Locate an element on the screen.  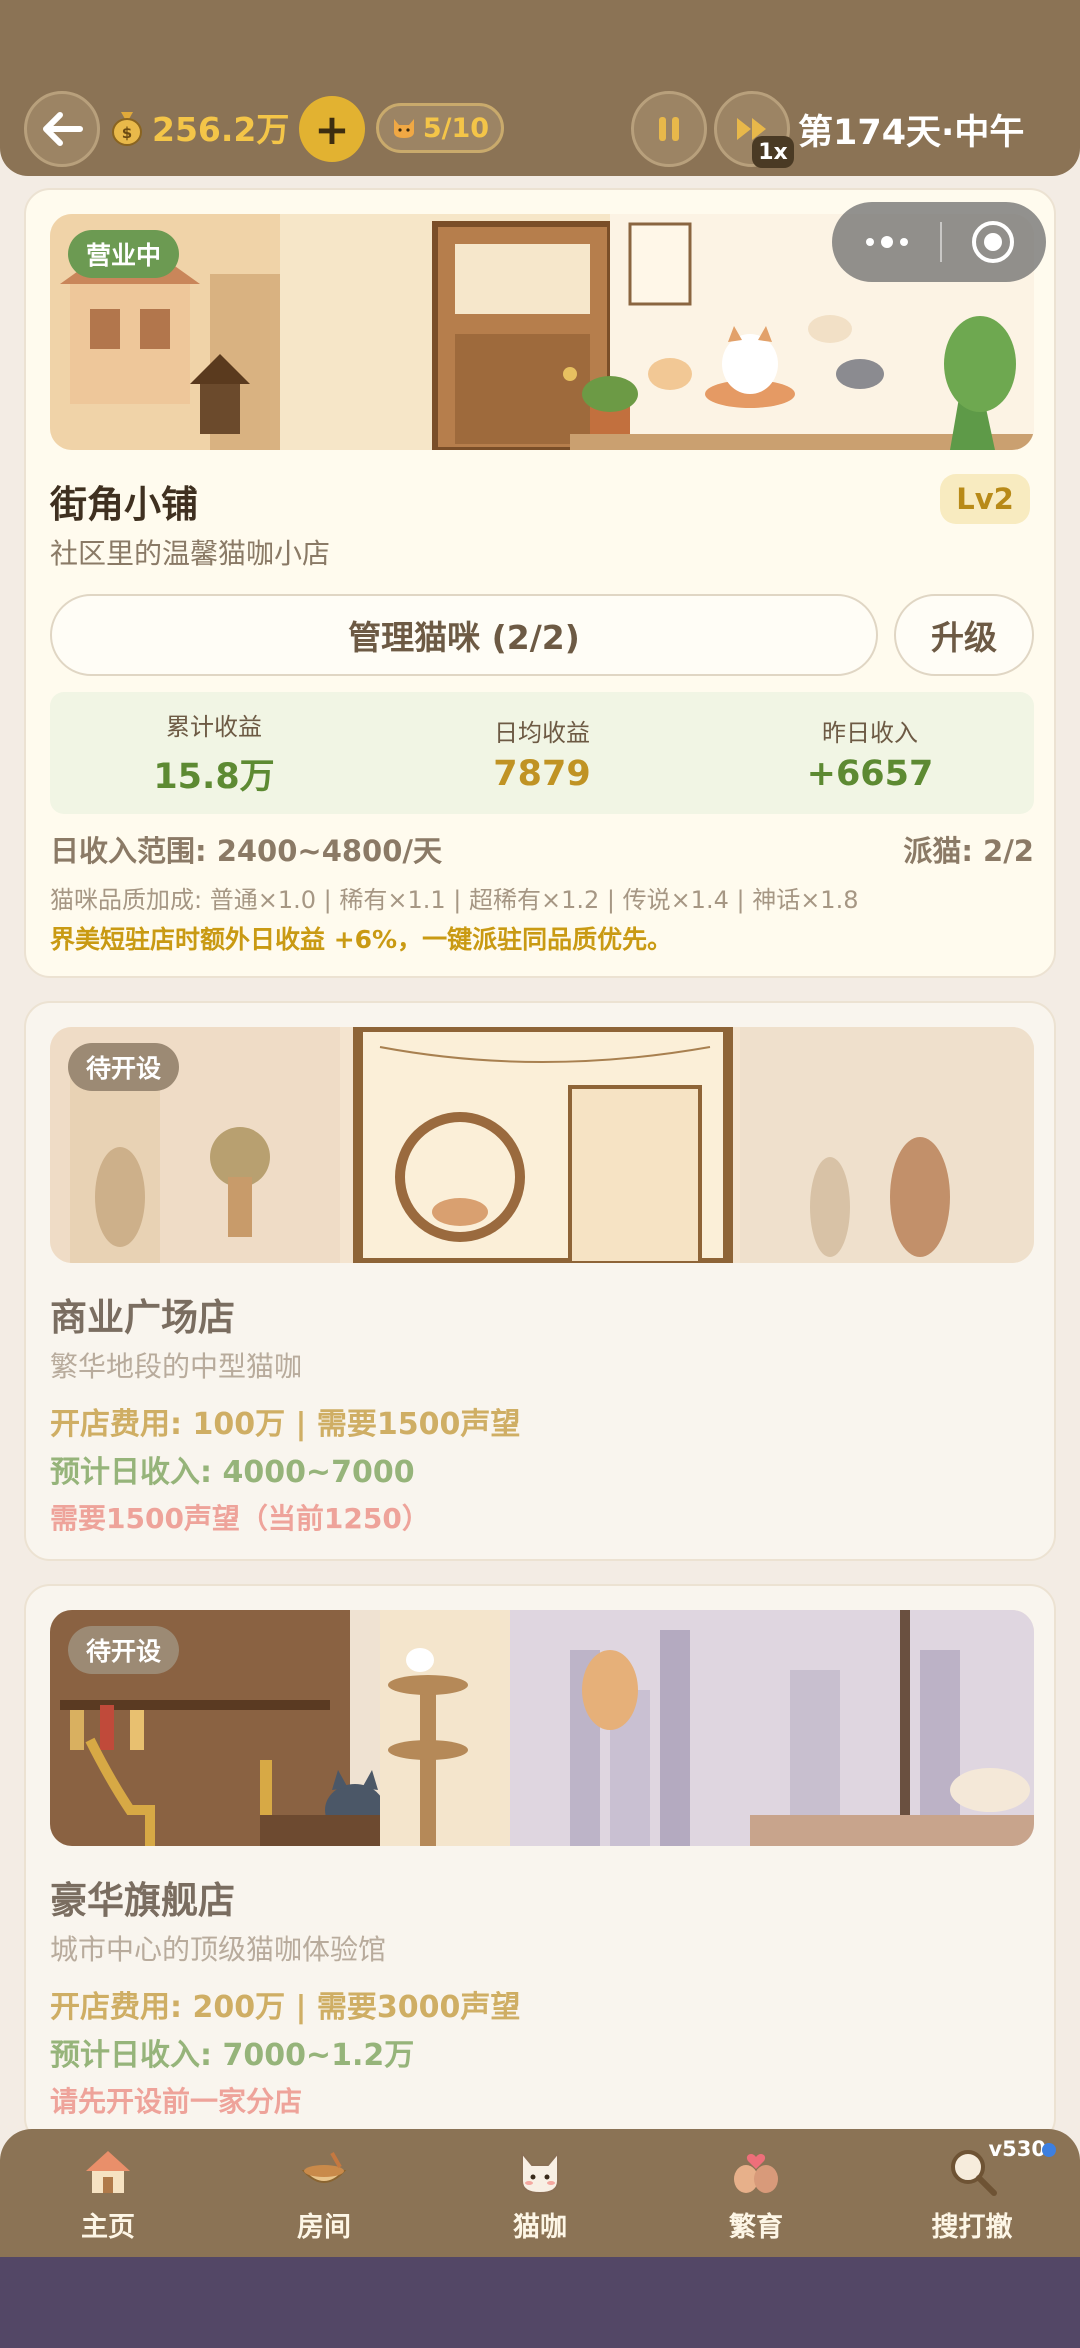
income-range-row: 日收入范围: 2400~4800/天 派猫: 2/2 is located at coordinates (542, 849).